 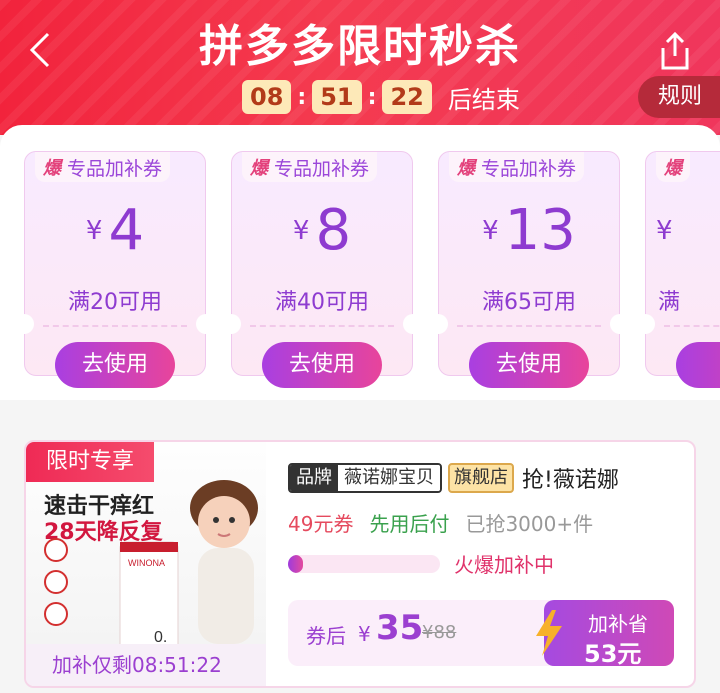 I want to click on progress-bar, so click(x=364, y=563).